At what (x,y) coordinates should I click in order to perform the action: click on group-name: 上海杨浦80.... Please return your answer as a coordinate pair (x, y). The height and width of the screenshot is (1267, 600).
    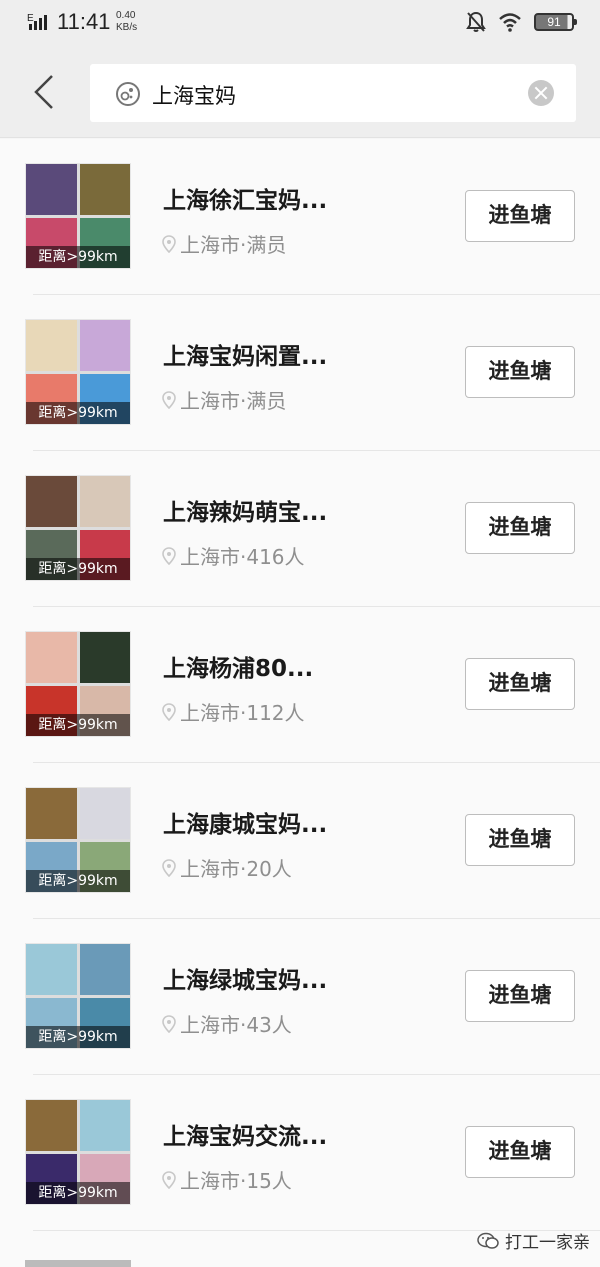
    Looking at the image, I should click on (238, 669).